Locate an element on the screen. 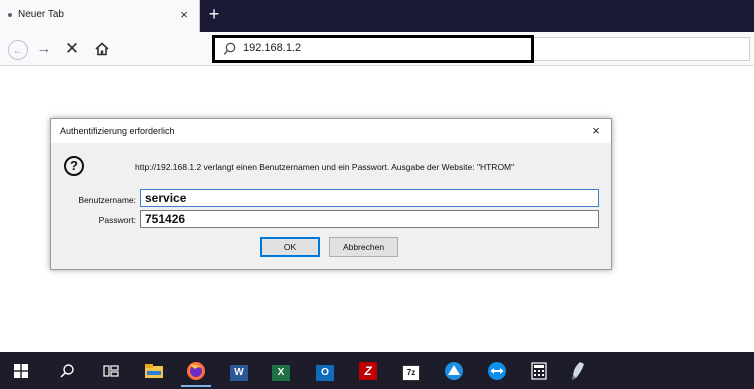 The image size is (754, 389). task-view-icon is located at coordinates (111, 371).